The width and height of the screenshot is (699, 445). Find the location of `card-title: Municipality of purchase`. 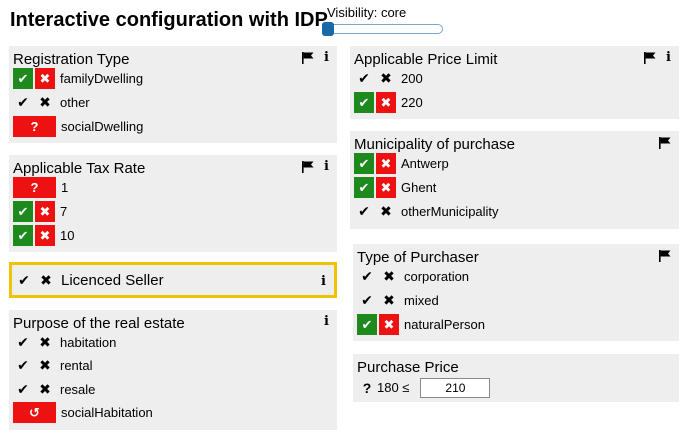

card-title: Municipality of purchase is located at coordinates (434, 144).